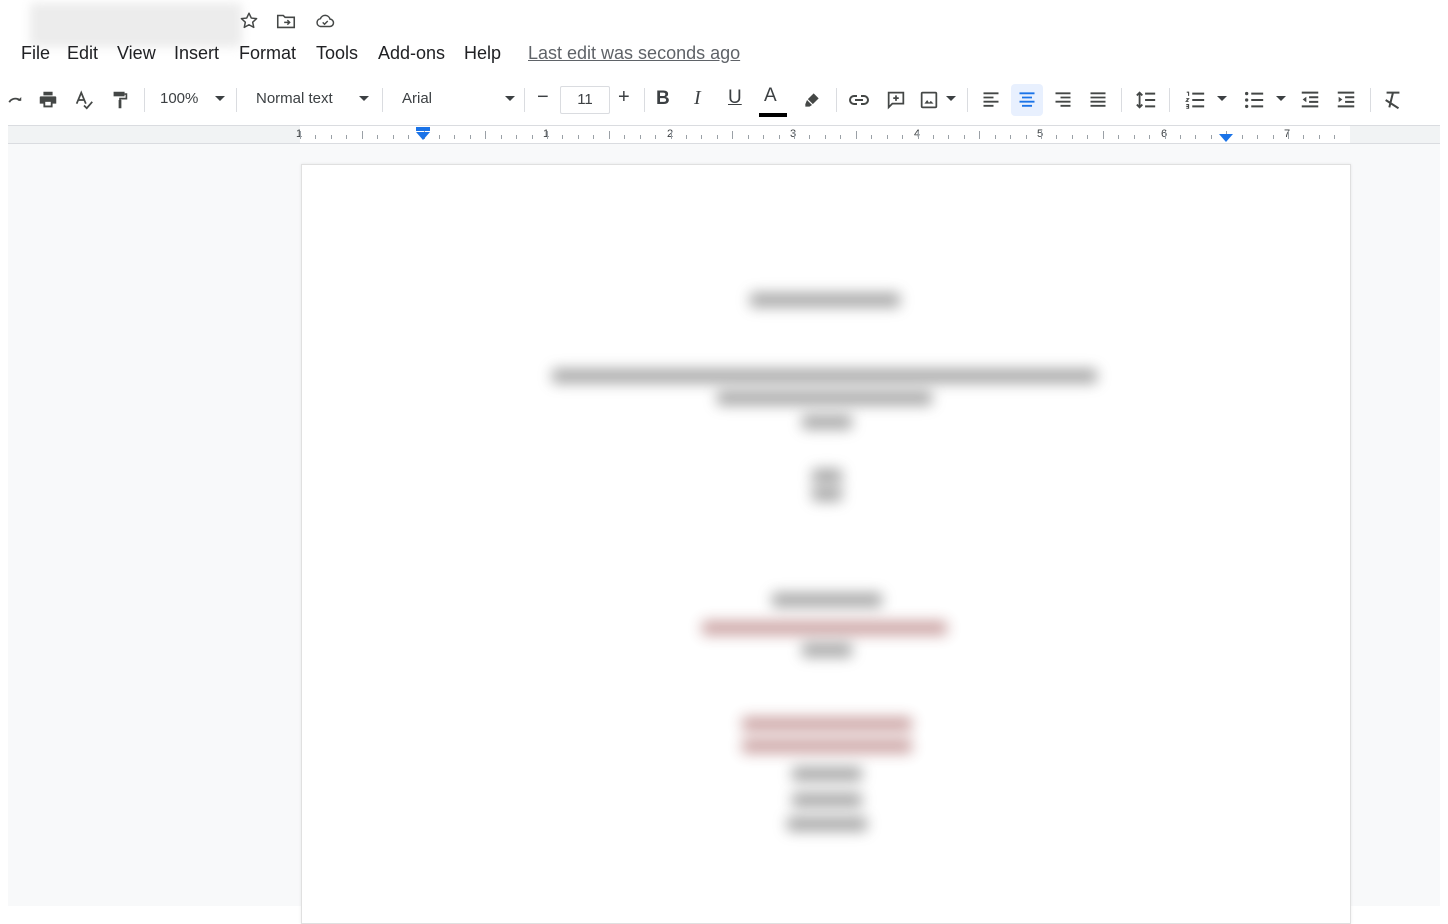 This screenshot has width=1448, height=924. I want to click on toolbar: 100% Normal text Arial − 11 + B I U A, so click(724, 100).